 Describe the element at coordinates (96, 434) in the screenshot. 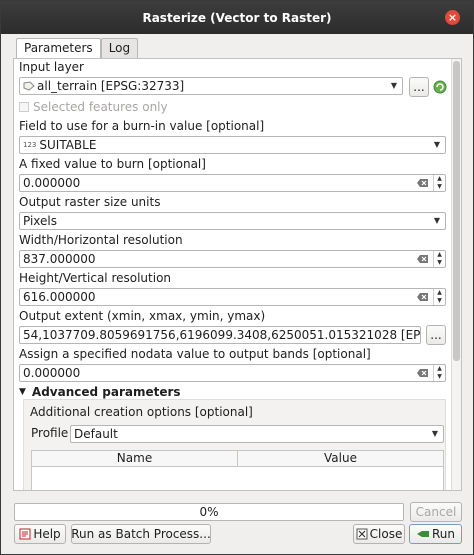

I see `profile-value: Default` at that location.